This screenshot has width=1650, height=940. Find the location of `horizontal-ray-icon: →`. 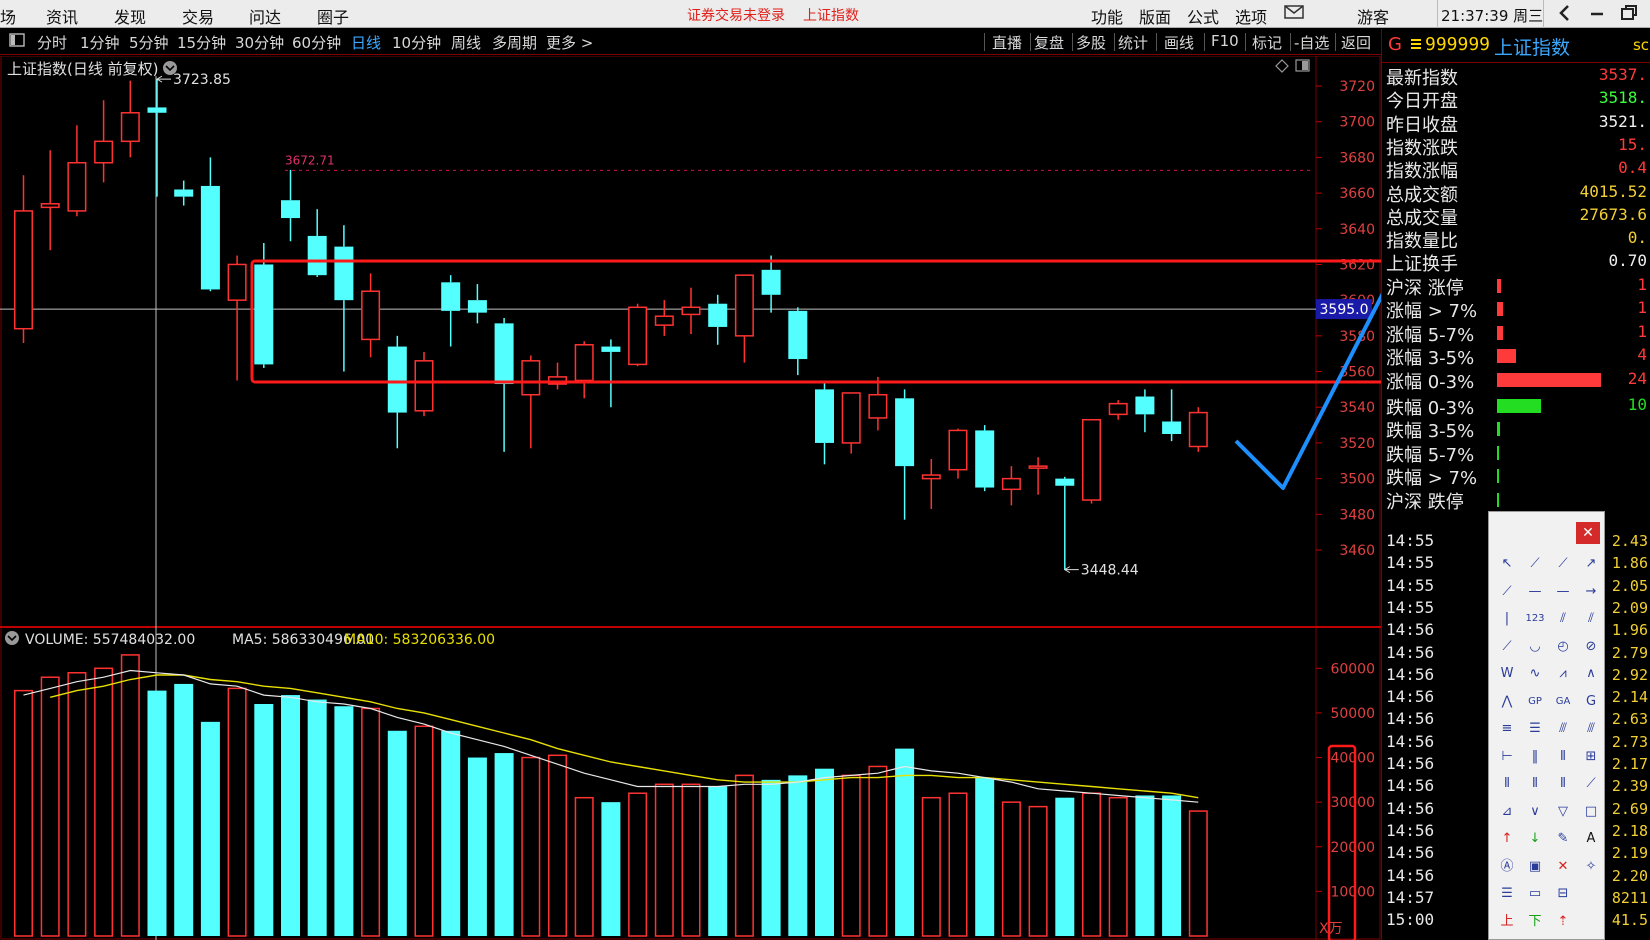

horizontal-ray-icon: → is located at coordinates (1591, 592).